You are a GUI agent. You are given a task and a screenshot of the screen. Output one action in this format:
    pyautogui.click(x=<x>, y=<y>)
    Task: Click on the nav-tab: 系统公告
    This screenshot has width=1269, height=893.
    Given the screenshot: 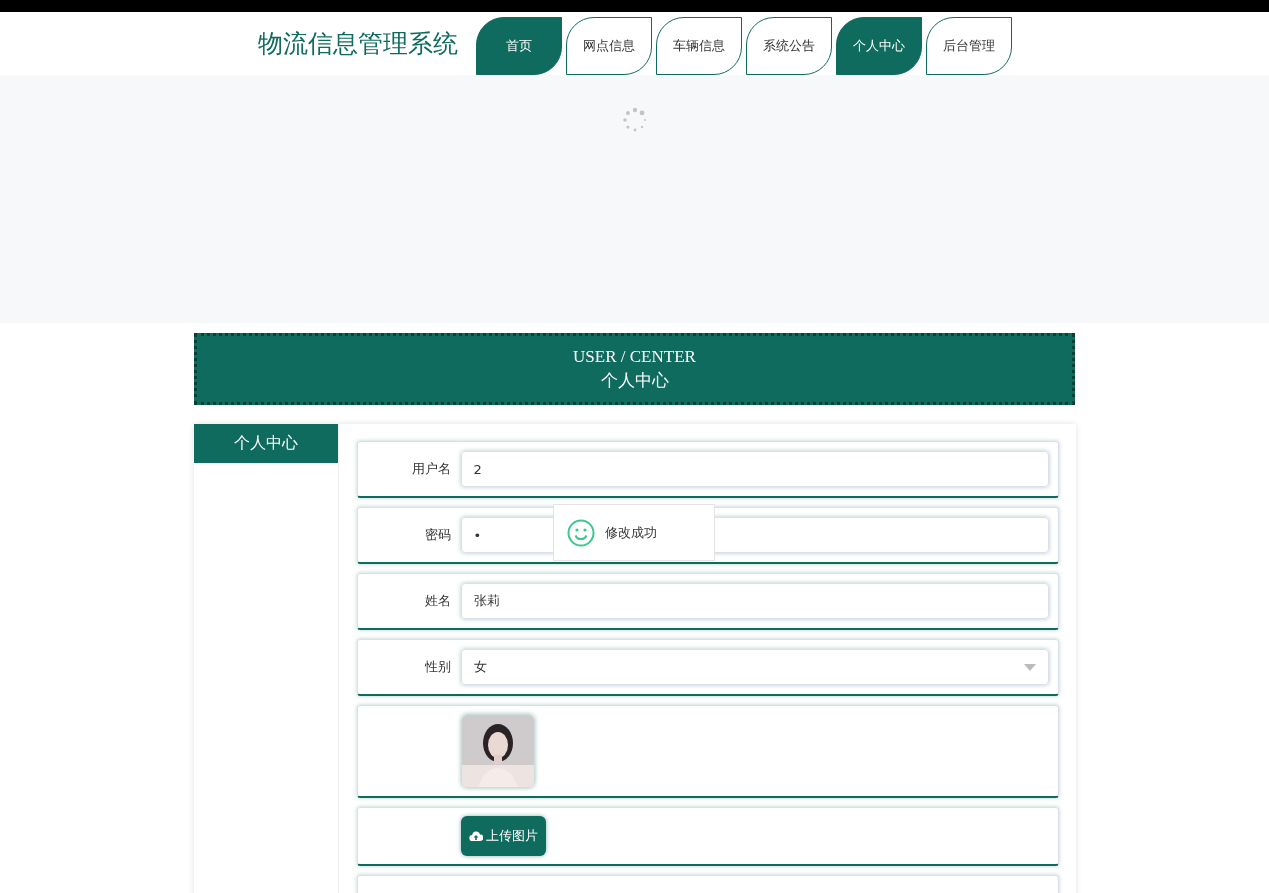 What is the action you would take?
    pyautogui.click(x=788, y=46)
    